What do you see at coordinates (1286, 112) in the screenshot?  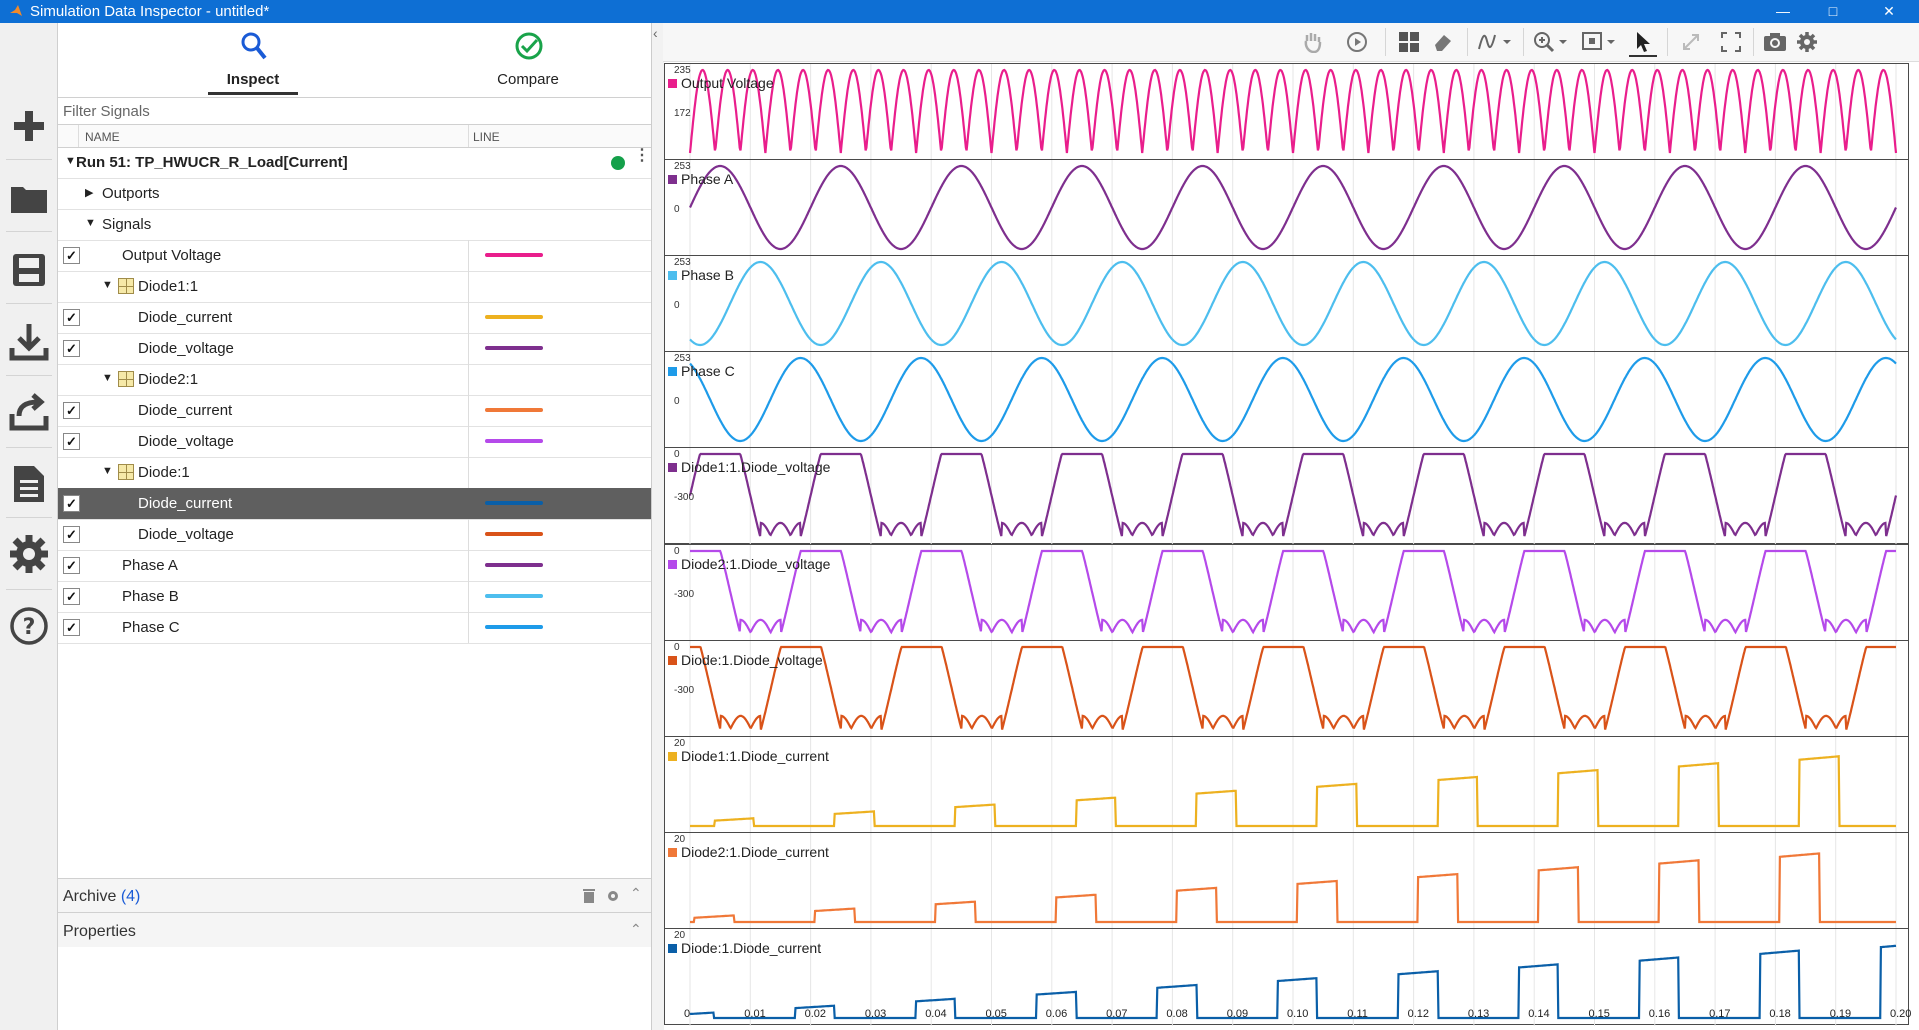 I see `subplot: 235 172 Output Voltage` at bounding box center [1286, 112].